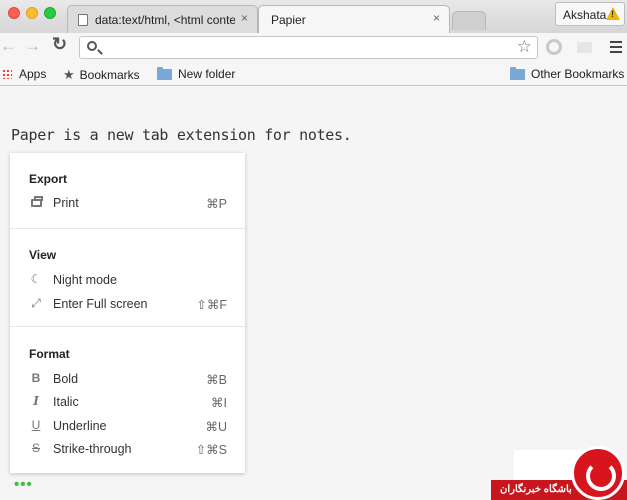 This screenshot has height=500, width=627. What do you see at coordinates (59, 44) in the screenshot?
I see `reload-icon: ↻` at bounding box center [59, 44].